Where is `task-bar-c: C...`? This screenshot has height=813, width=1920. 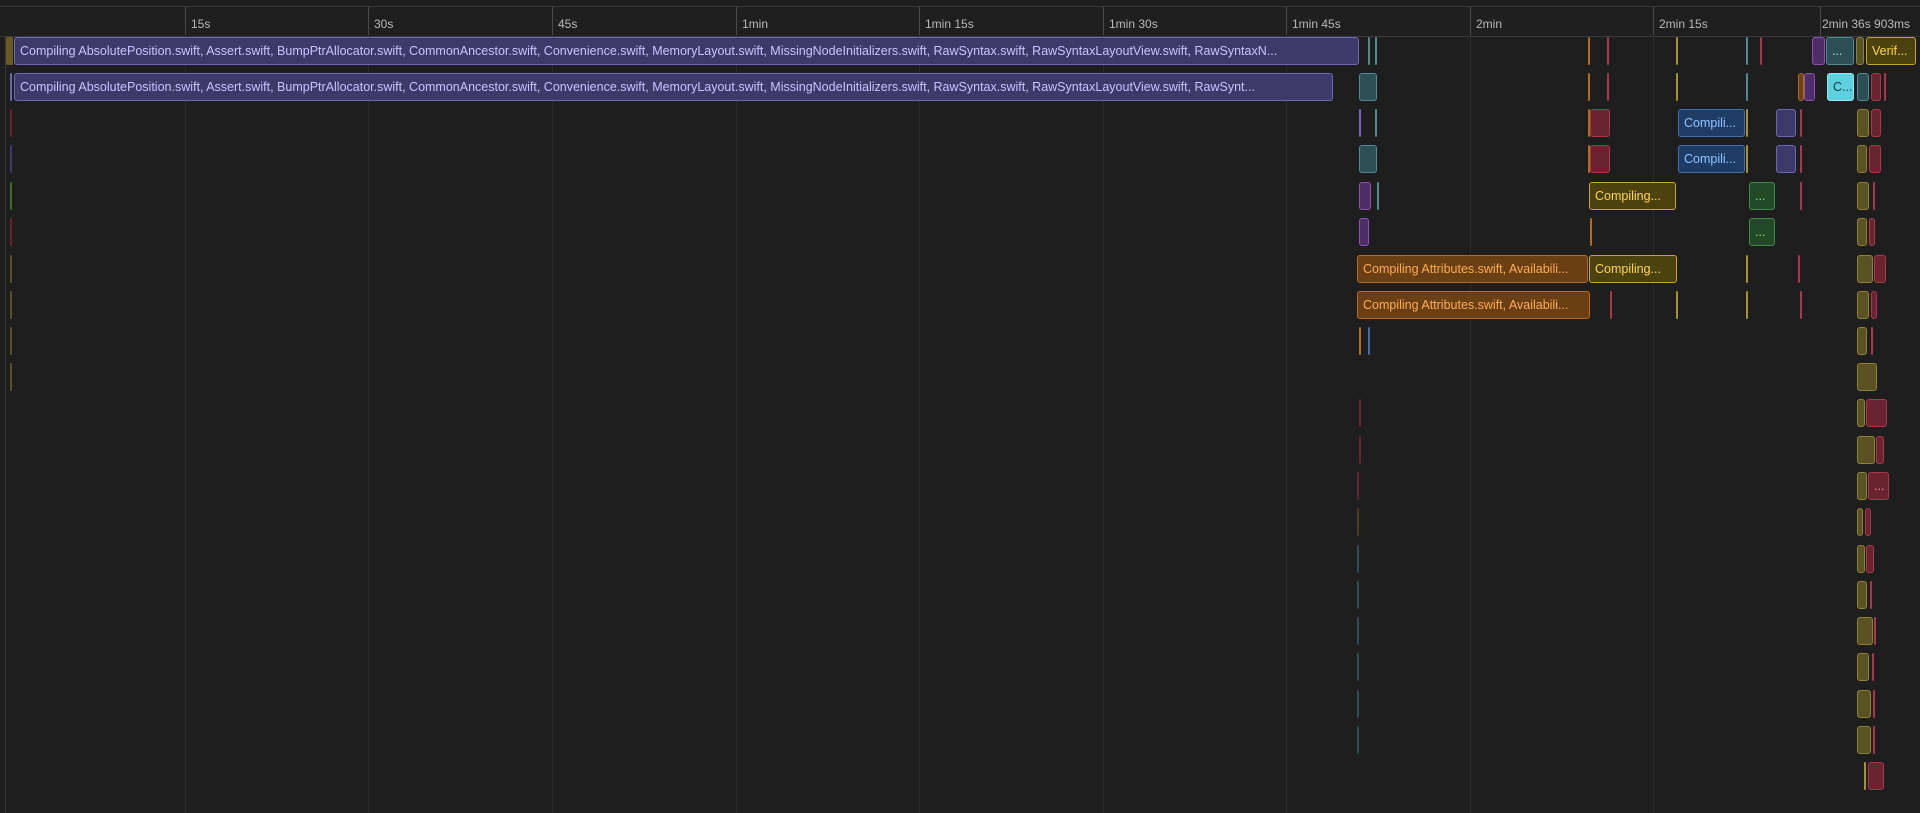 task-bar-c: C... is located at coordinates (1840, 87).